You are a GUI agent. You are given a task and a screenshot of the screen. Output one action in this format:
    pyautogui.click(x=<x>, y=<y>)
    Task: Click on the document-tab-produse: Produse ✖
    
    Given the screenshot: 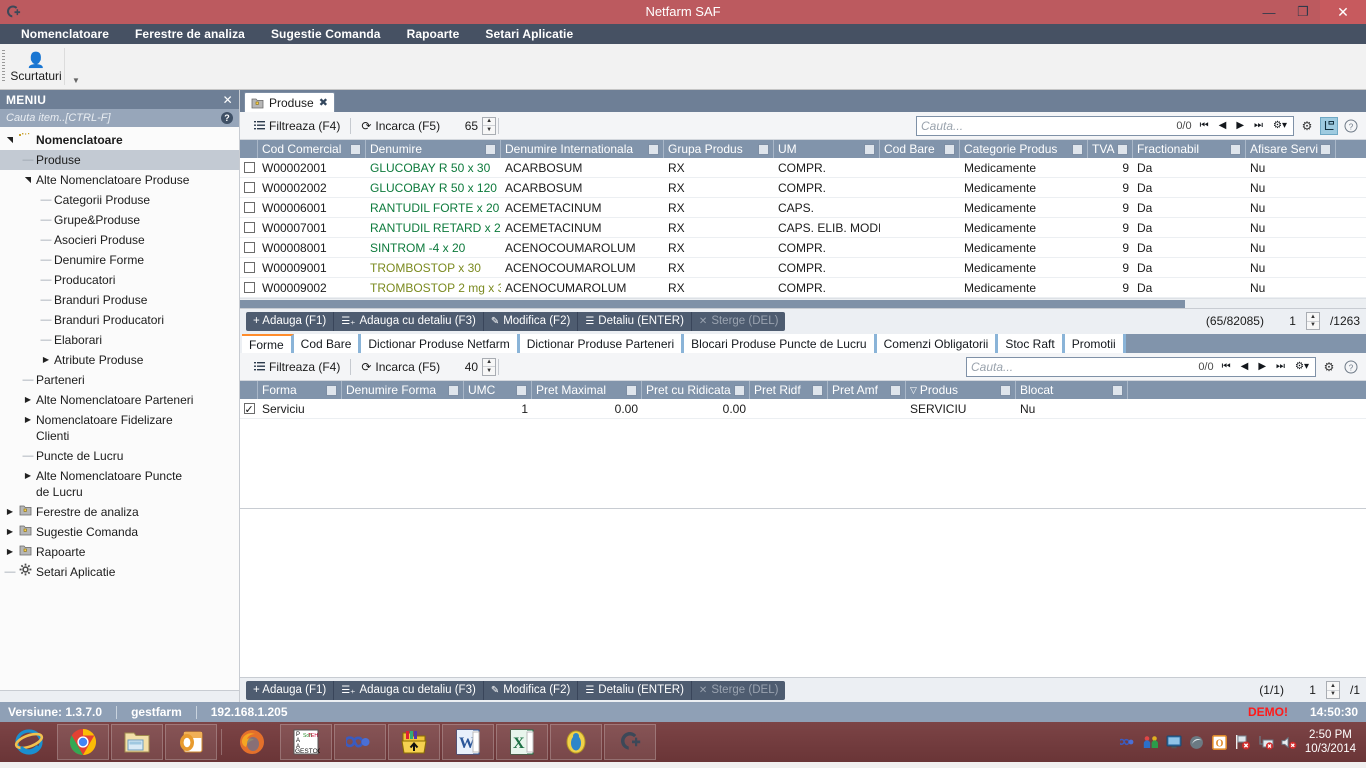 What is the action you would take?
    pyautogui.click(x=289, y=102)
    